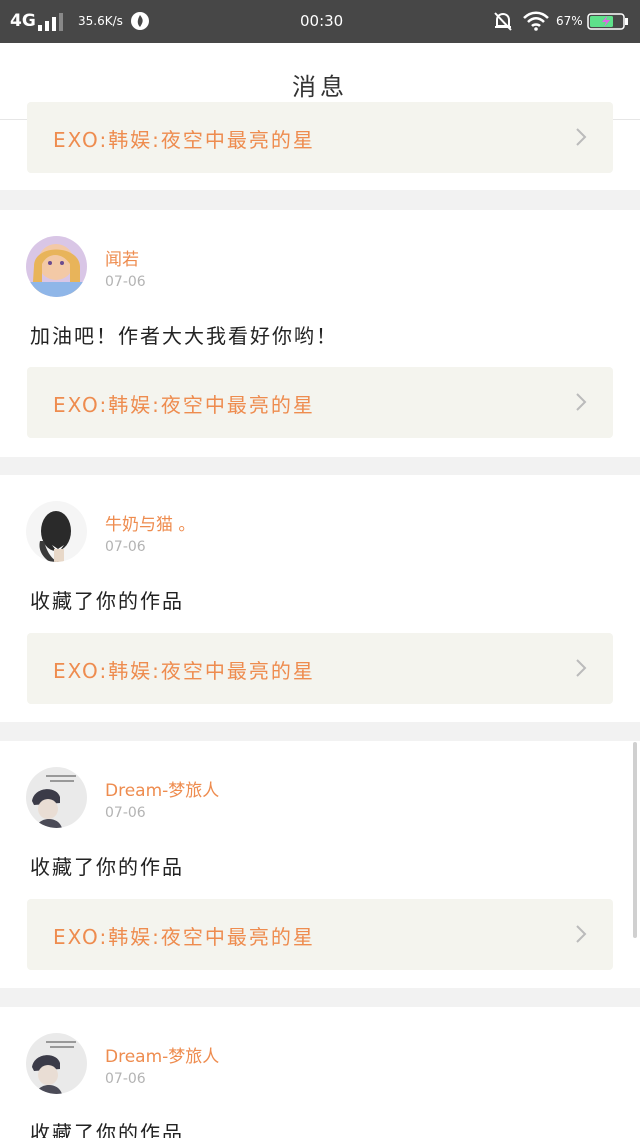 The width and height of the screenshot is (640, 1138). Describe the element at coordinates (23, 21) in the screenshot. I see `network-type: 4G` at that location.